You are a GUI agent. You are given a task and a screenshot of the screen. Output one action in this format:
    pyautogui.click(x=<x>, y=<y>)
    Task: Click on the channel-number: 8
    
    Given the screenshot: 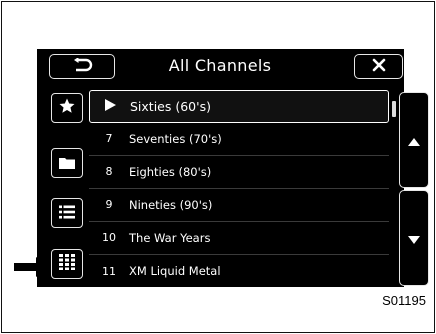 What is the action you would take?
    pyautogui.click(x=109, y=172)
    